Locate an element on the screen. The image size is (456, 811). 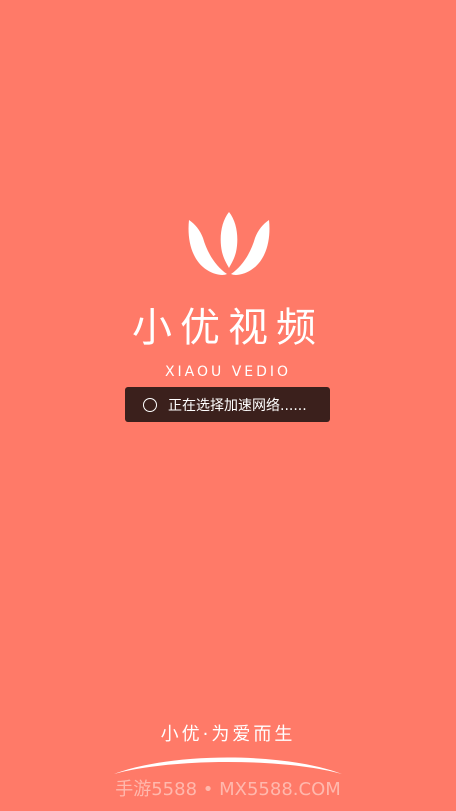
slogan: 小优·为爱而生 is located at coordinates (228, 734).